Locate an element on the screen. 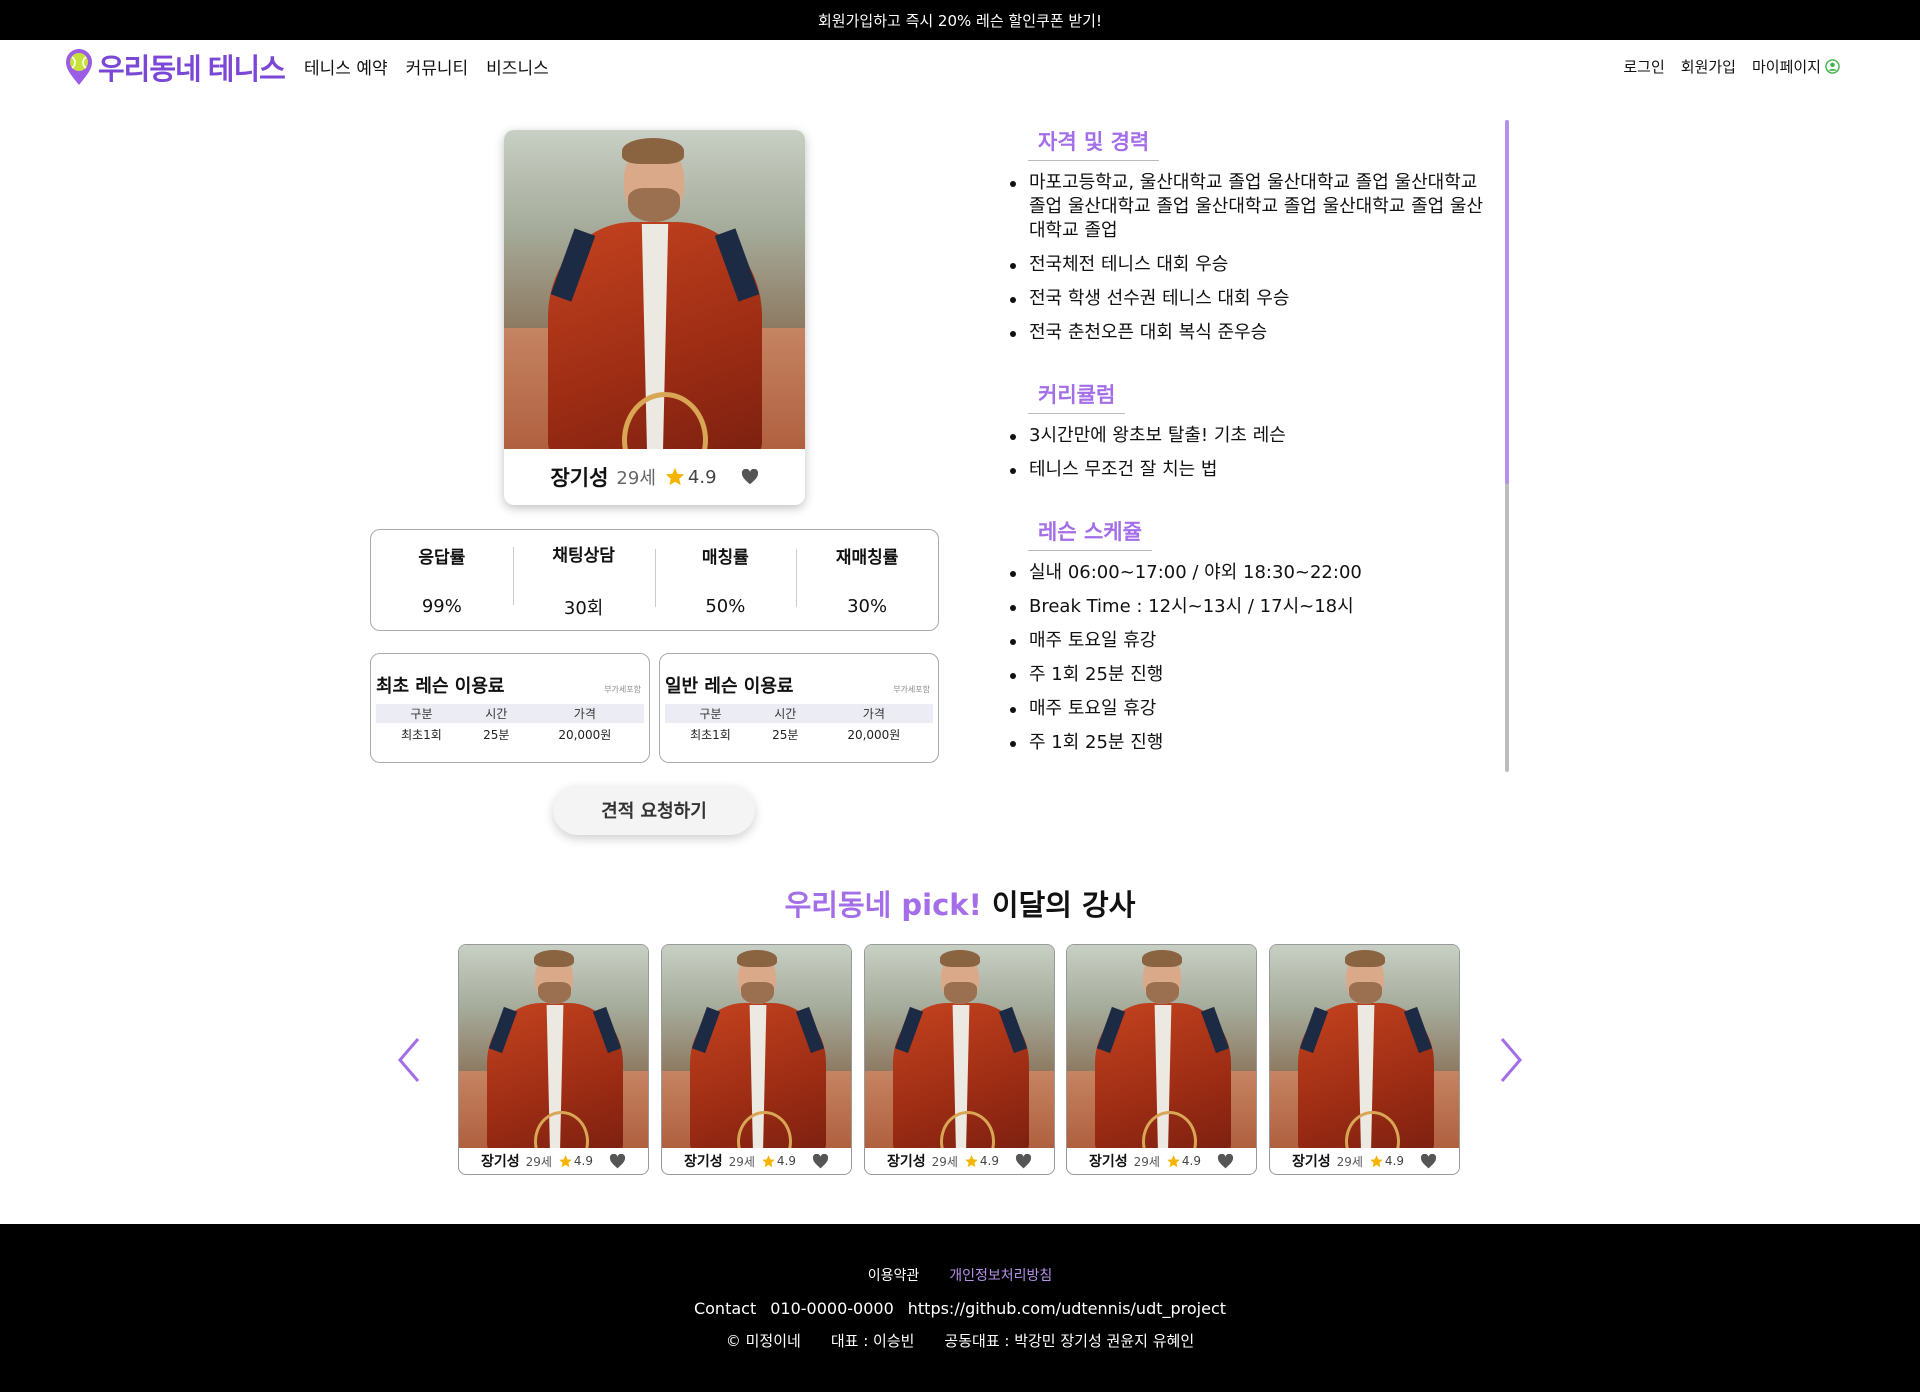  co-ceo: 공동대표 : 박강민 장기성 권윤지 유혜인 is located at coordinates (1069, 1341).